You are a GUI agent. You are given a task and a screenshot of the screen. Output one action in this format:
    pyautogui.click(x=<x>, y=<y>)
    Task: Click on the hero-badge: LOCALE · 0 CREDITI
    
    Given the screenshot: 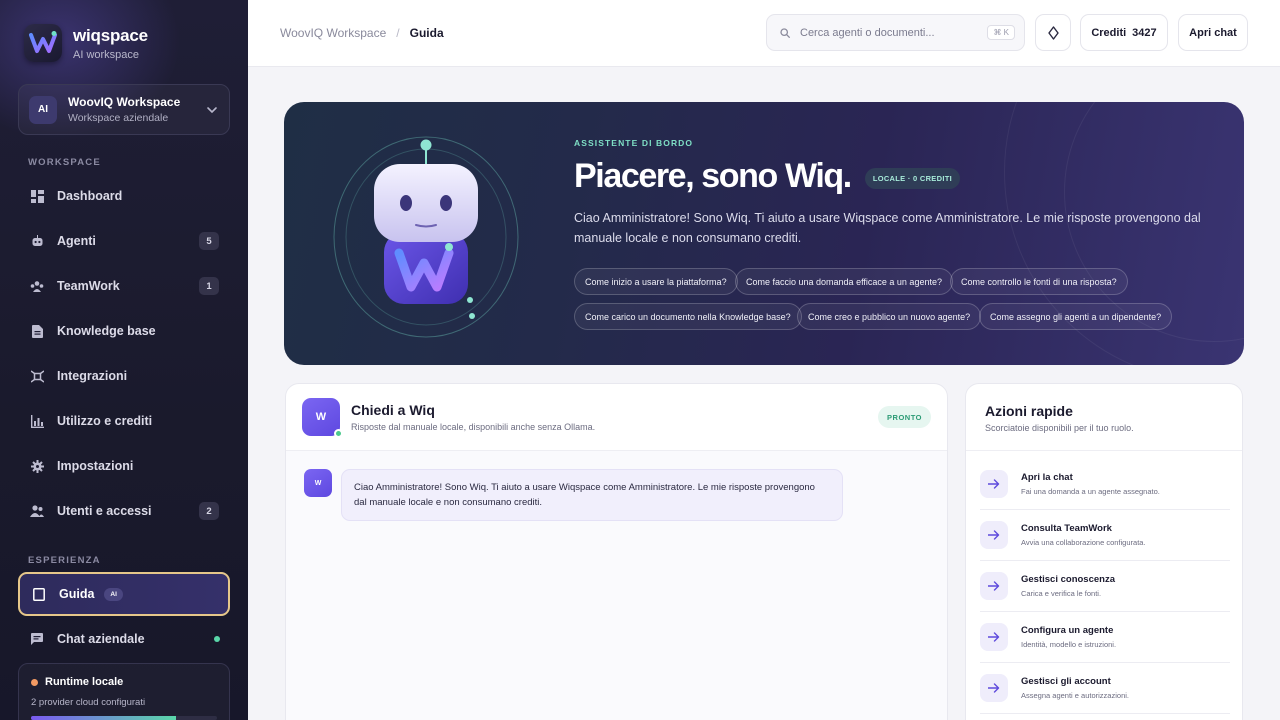 What is the action you would take?
    pyautogui.click(x=912, y=178)
    